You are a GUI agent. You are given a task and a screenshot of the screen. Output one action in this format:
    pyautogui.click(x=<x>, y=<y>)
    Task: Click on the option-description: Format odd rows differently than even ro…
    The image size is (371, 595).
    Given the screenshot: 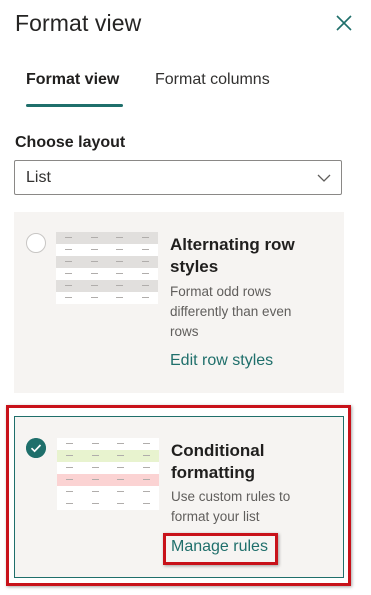 What is the action you would take?
    pyautogui.click(x=231, y=311)
    